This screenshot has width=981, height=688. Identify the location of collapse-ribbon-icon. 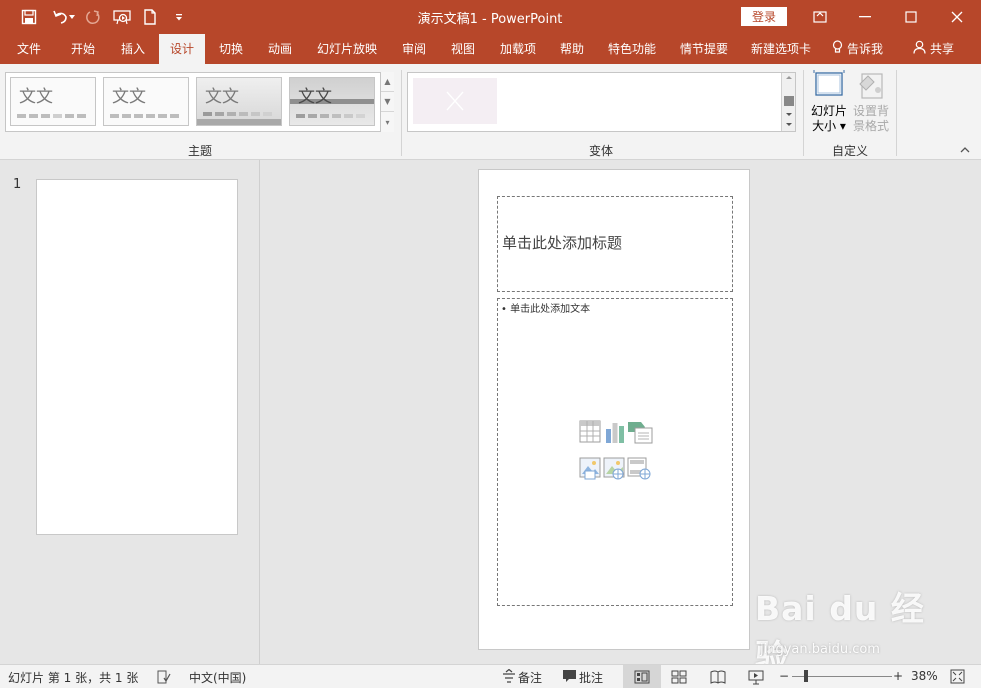
(965, 150).